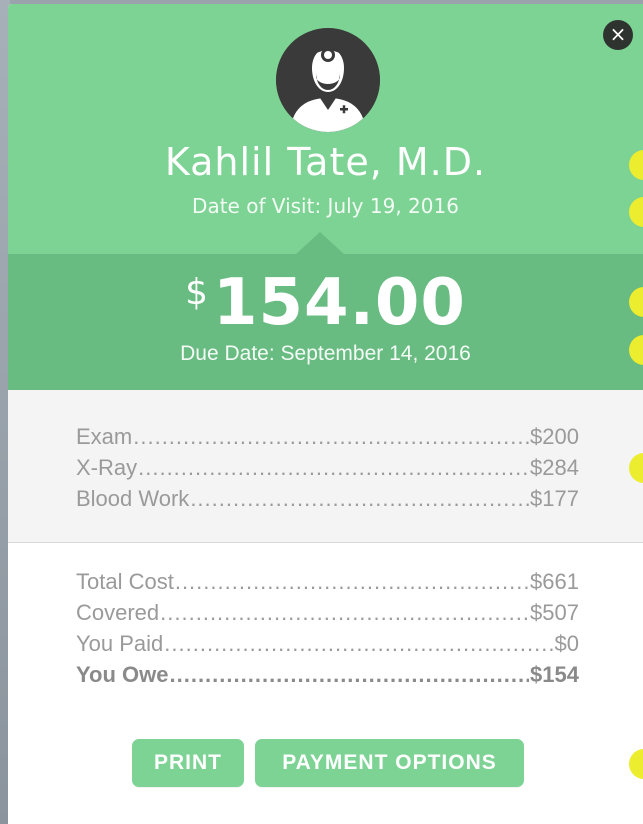  Describe the element at coordinates (133, 498) in the screenshot. I see `line-item-label: Blood Work` at that location.